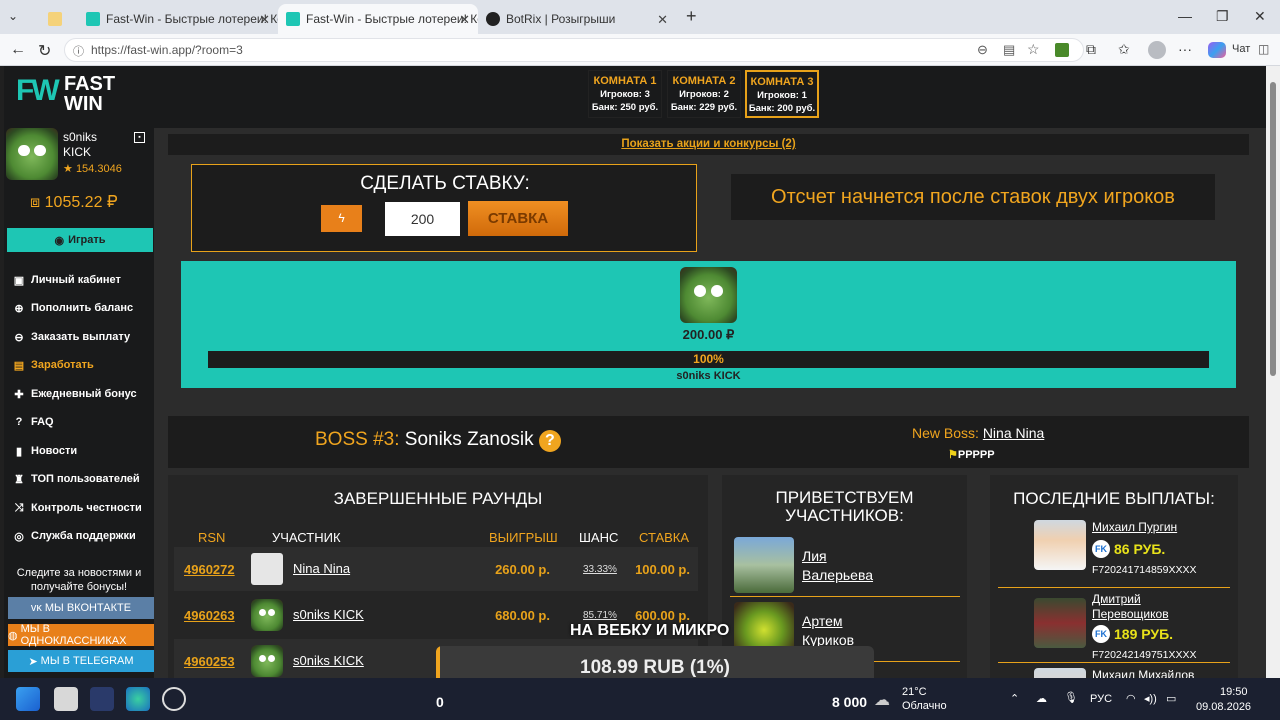 This screenshot has height=720, width=1280. What do you see at coordinates (1009, 50) in the screenshot?
I see `reader-icon: ▤` at bounding box center [1009, 50].